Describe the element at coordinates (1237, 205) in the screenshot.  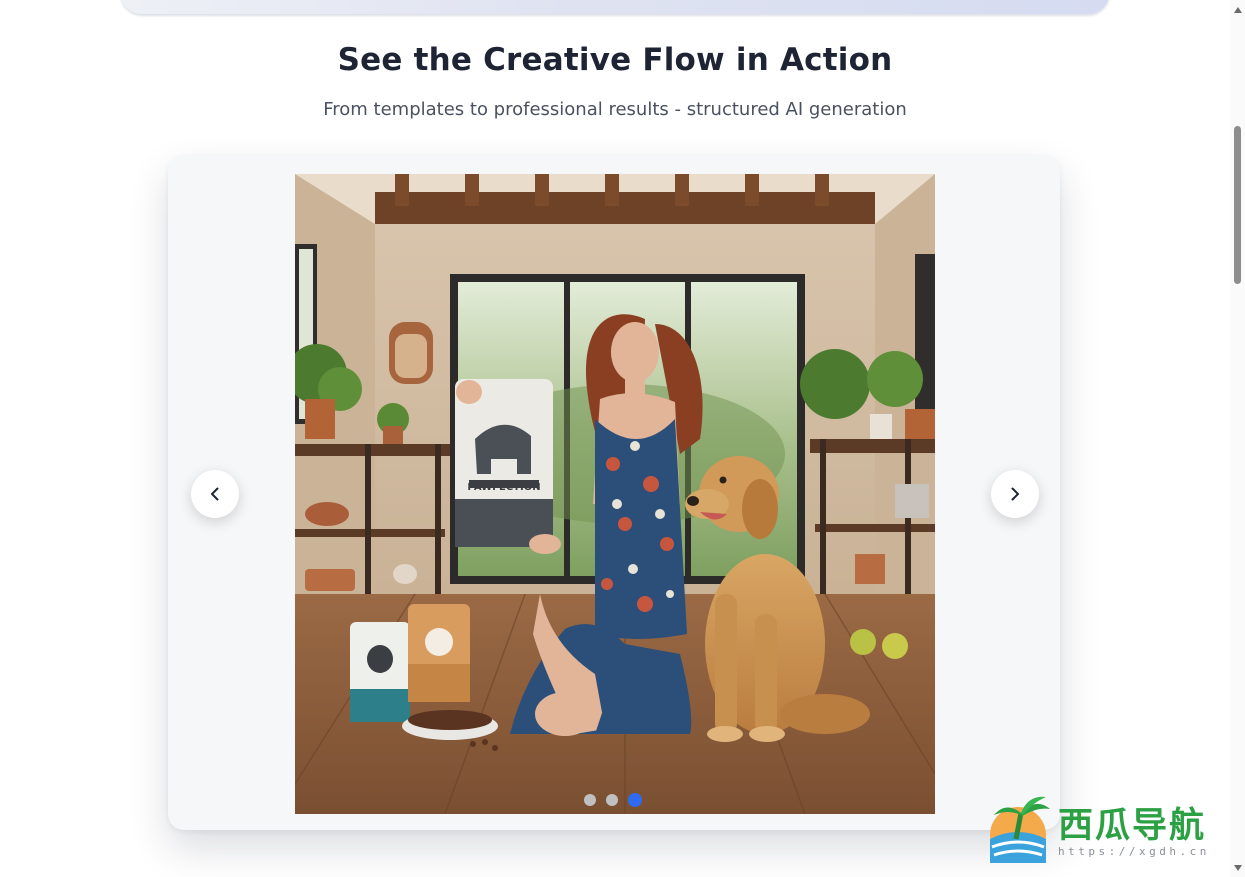
I see `scrollbar-thumb` at that location.